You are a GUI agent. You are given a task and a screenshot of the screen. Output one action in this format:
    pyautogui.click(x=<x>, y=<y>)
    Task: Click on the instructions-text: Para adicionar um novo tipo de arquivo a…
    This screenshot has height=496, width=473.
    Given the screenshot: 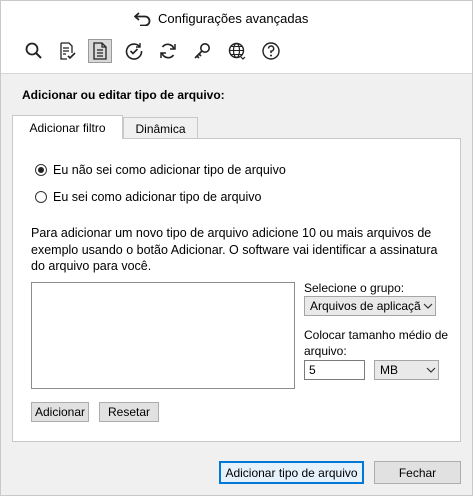 What is the action you would take?
    pyautogui.click(x=234, y=249)
    